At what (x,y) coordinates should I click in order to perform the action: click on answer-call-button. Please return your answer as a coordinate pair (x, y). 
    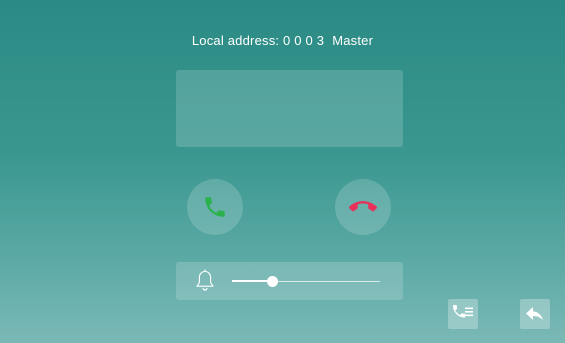
    Looking at the image, I should click on (215, 207).